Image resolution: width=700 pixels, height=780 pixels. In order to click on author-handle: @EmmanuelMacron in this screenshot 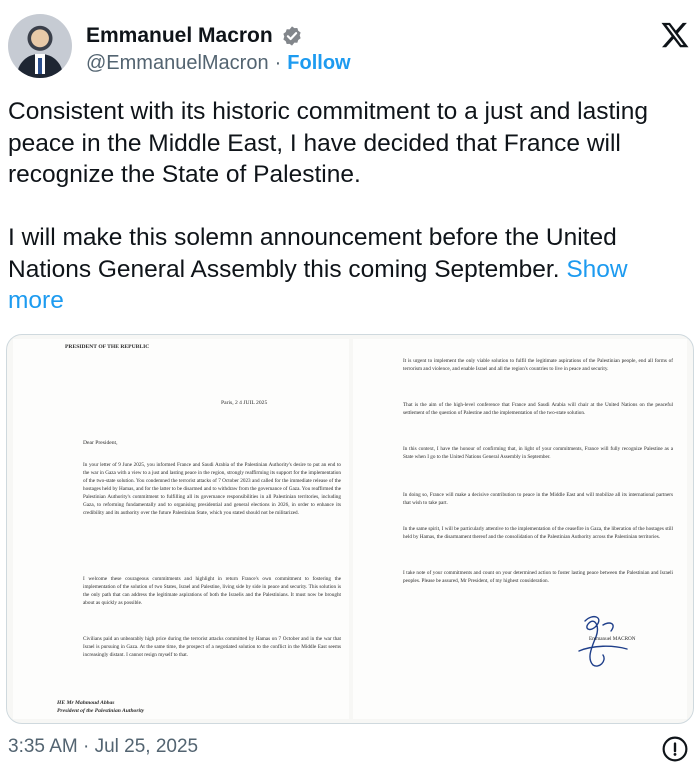, I will do `click(177, 63)`.